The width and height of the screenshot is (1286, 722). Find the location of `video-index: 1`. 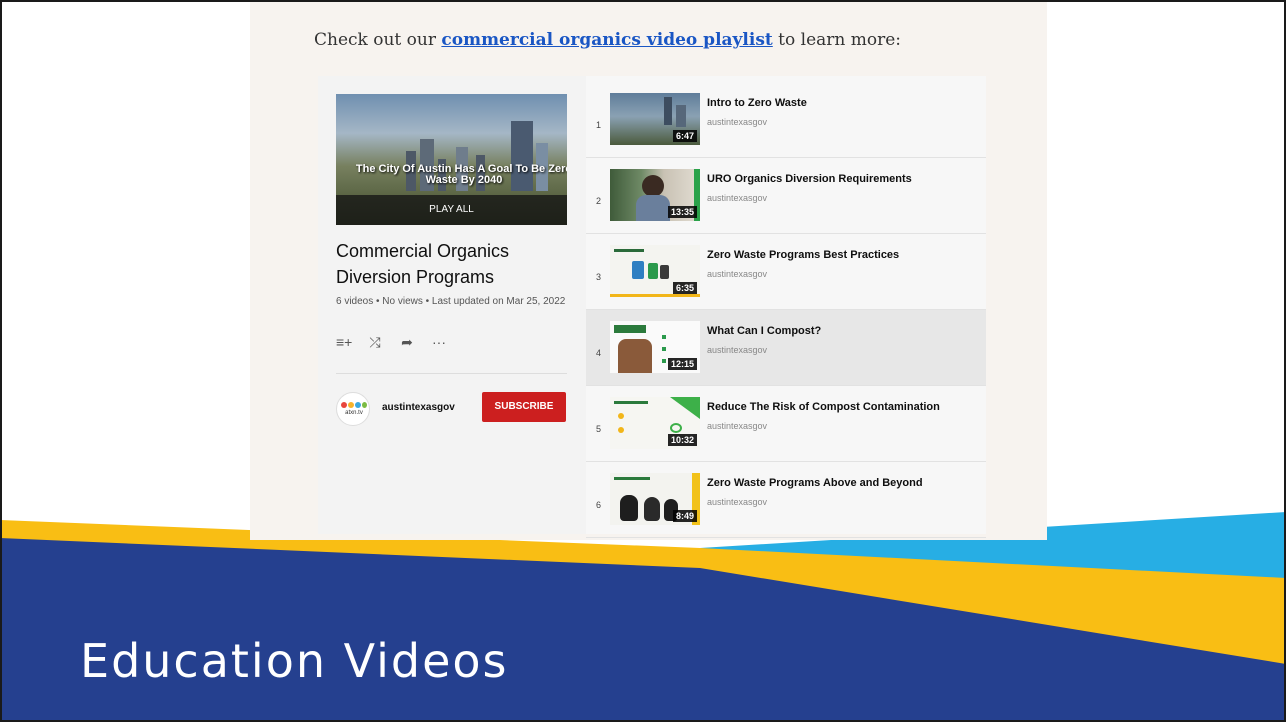

video-index: 1 is located at coordinates (599, 125).